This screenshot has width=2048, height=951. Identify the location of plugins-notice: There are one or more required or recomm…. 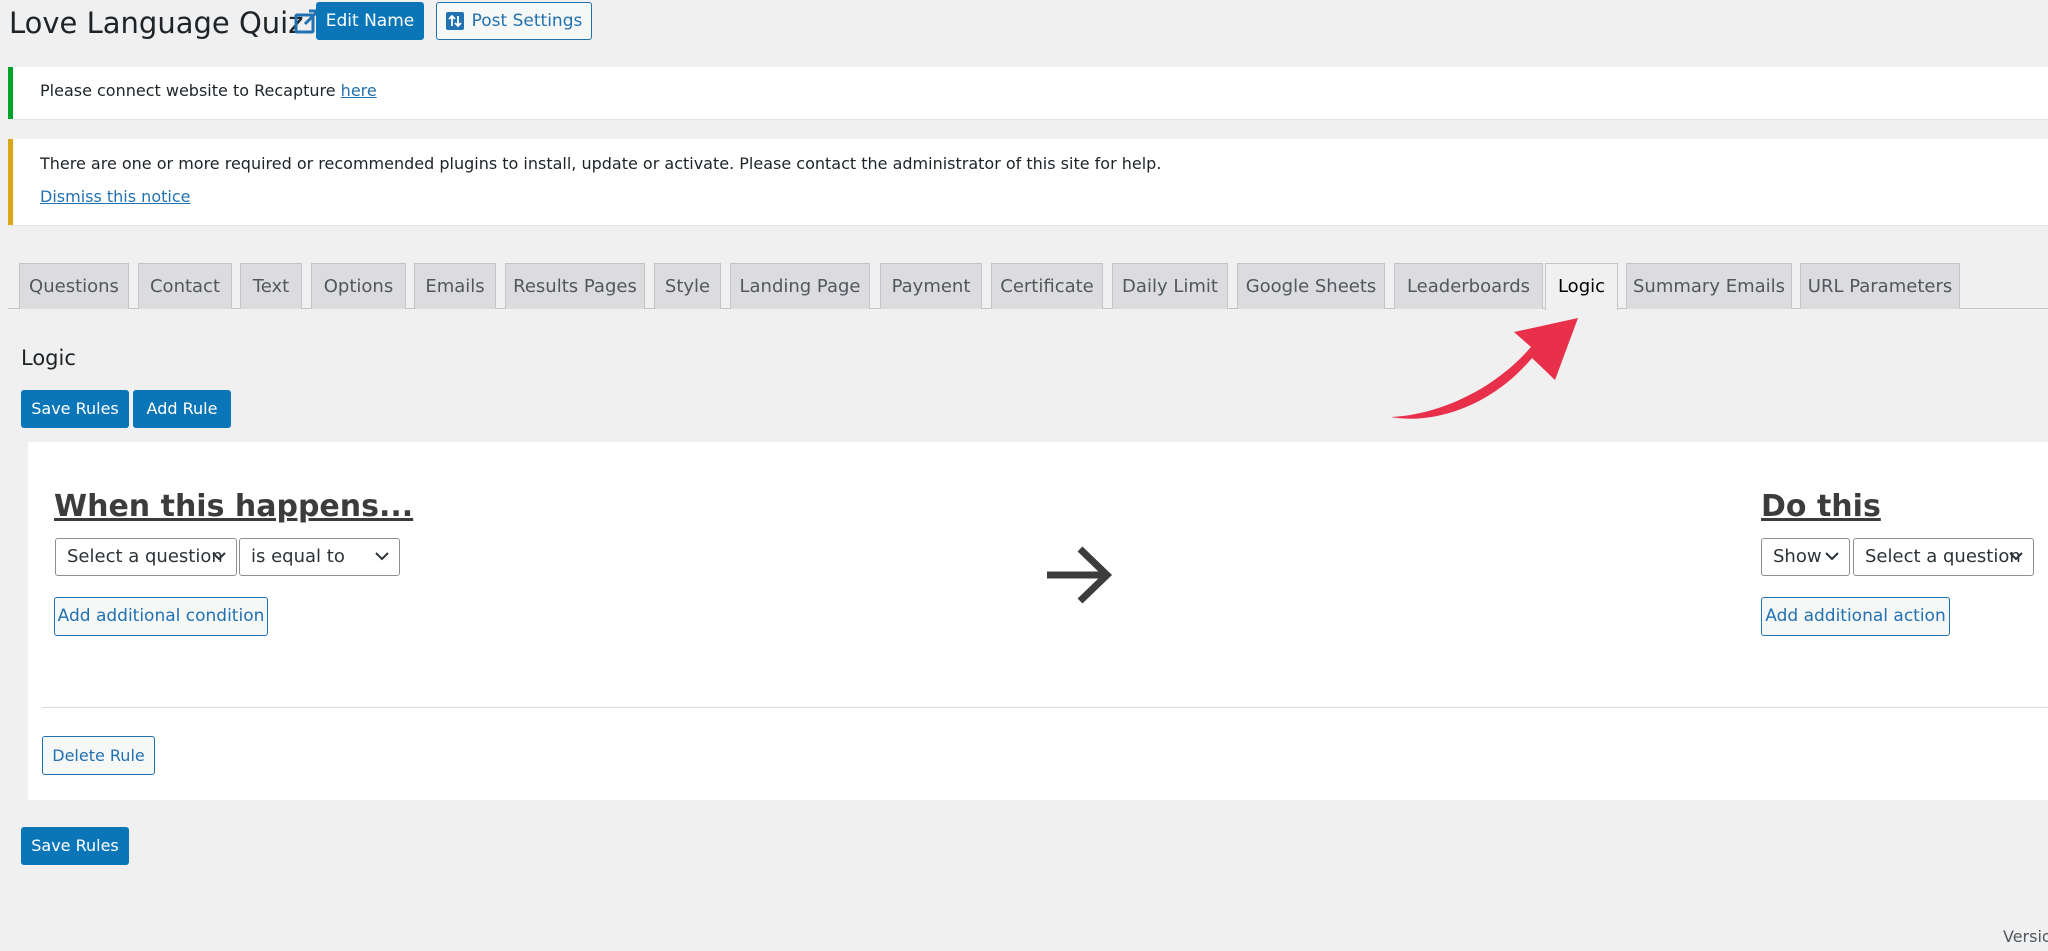
(1028, 182).